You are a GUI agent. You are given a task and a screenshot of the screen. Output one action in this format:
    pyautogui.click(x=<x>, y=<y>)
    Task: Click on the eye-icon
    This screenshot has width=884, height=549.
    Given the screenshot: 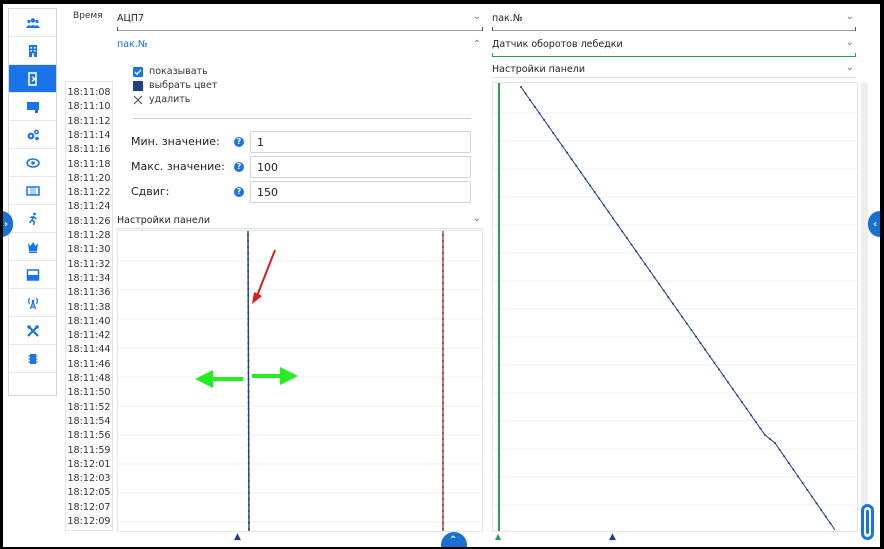 What is the action you would take?
    pyautogui.click(x=32, y=162)
    